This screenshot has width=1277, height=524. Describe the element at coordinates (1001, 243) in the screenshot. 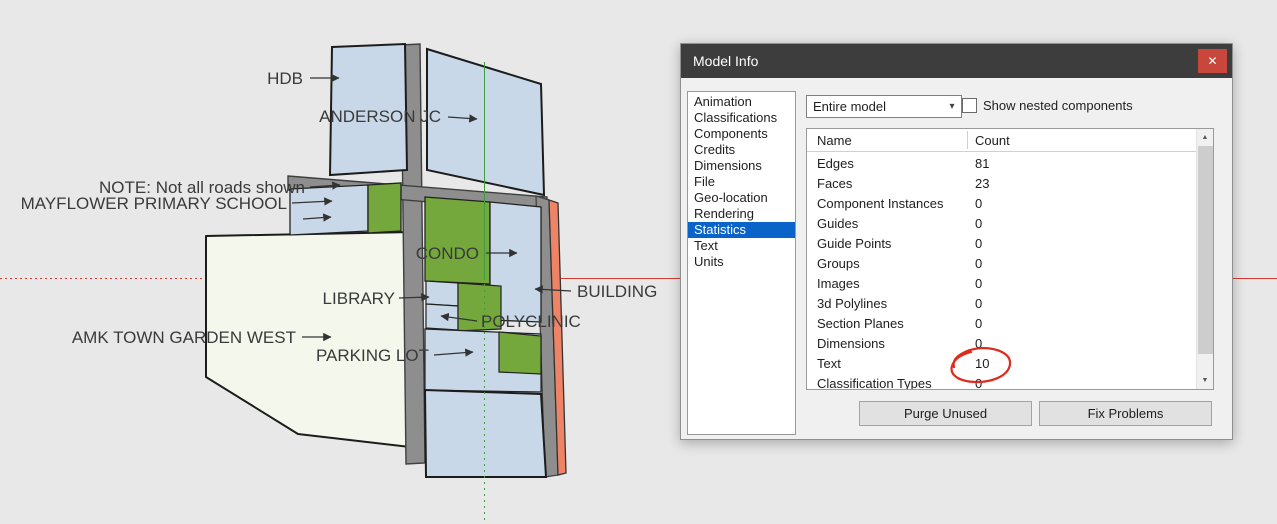

I see `stats-row: Guide Points 0` at that location.